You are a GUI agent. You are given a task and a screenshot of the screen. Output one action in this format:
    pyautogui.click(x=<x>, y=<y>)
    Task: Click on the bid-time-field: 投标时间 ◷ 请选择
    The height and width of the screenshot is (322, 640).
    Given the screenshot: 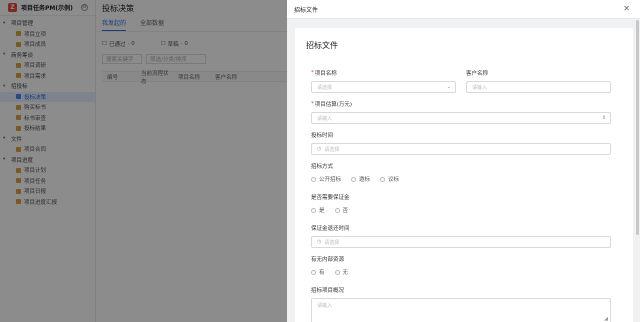 What is the action you would take?
    pyautogui.click(x=461, y=143)
    